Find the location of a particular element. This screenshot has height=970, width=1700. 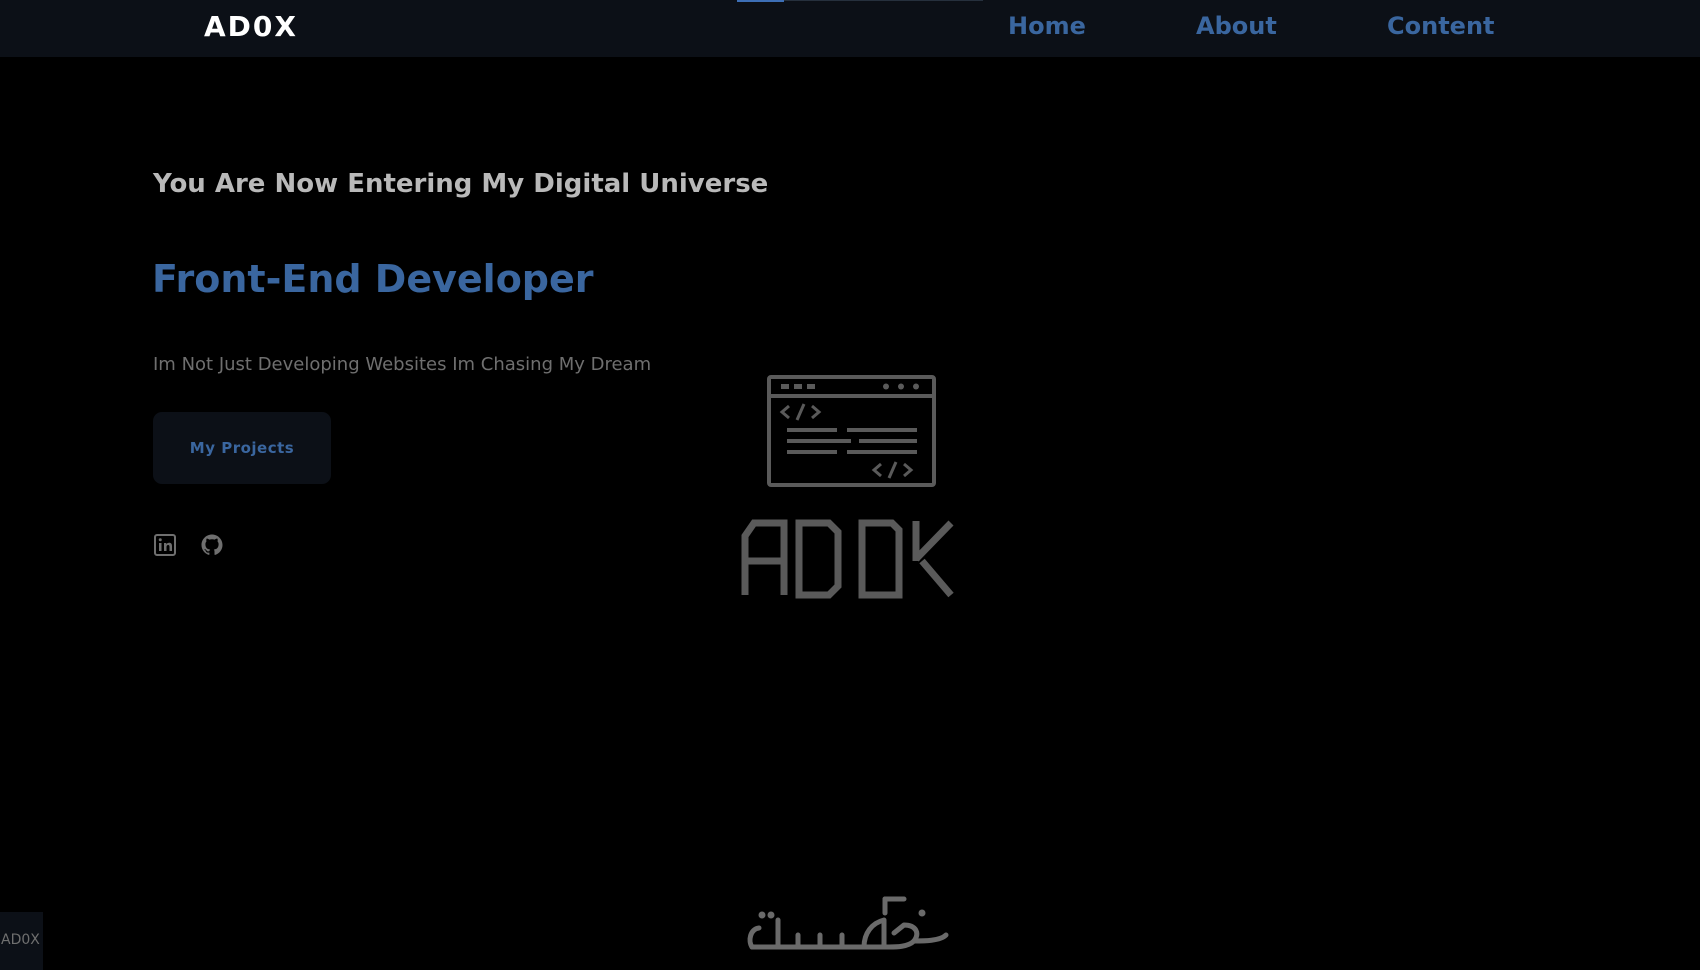

github-icon is located at coordinates (212, 544).